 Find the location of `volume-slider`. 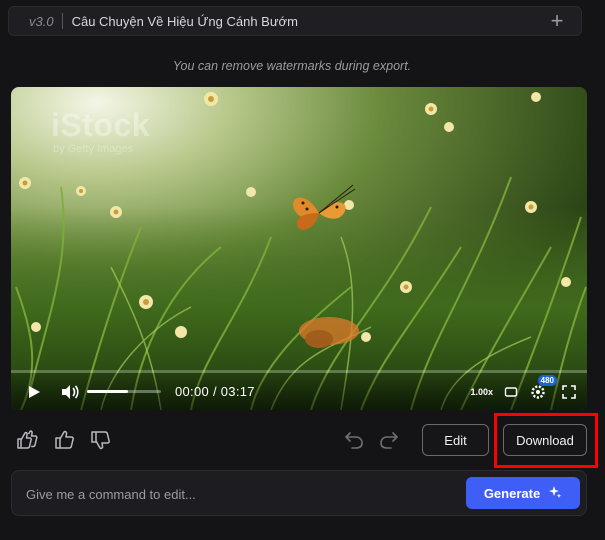

volume-slider is located at coordinates (124, 391).